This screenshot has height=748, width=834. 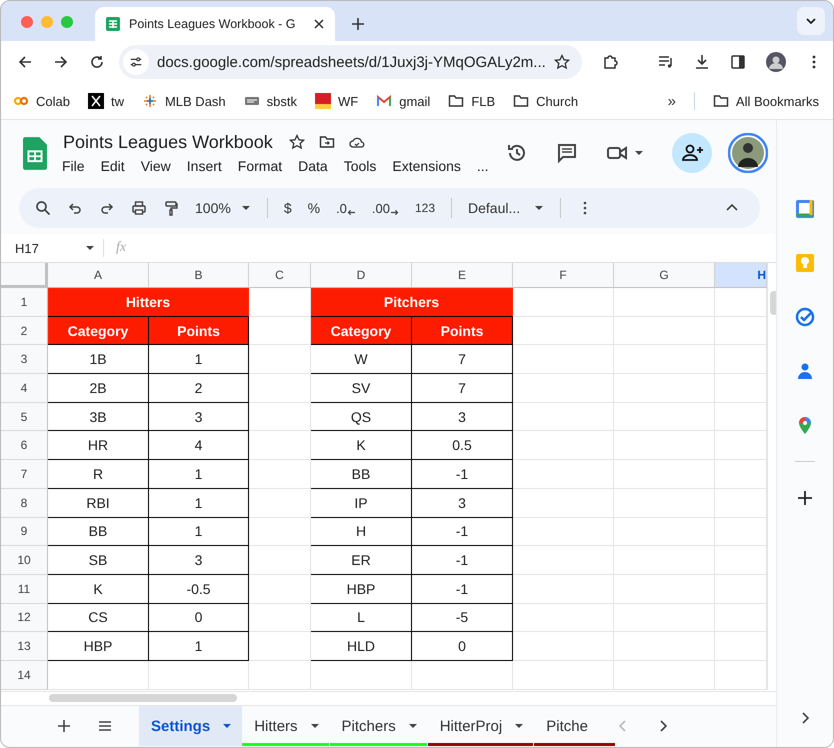 What do you see at coordinates (481, 726) in the screenshot?
I see `sheet-tab: HitterProj` at bounding box center [481, 726].